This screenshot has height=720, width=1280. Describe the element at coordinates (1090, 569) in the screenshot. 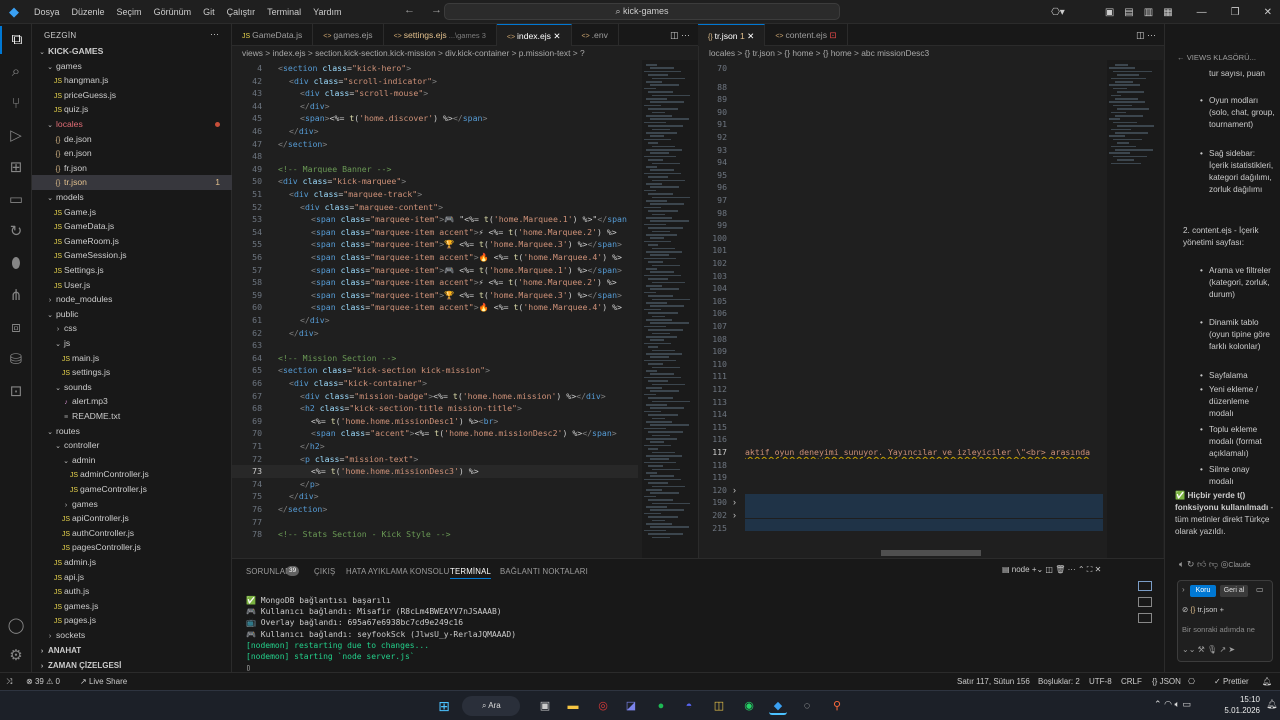

I see `maximize-panel-icon: ⛶` at that location.